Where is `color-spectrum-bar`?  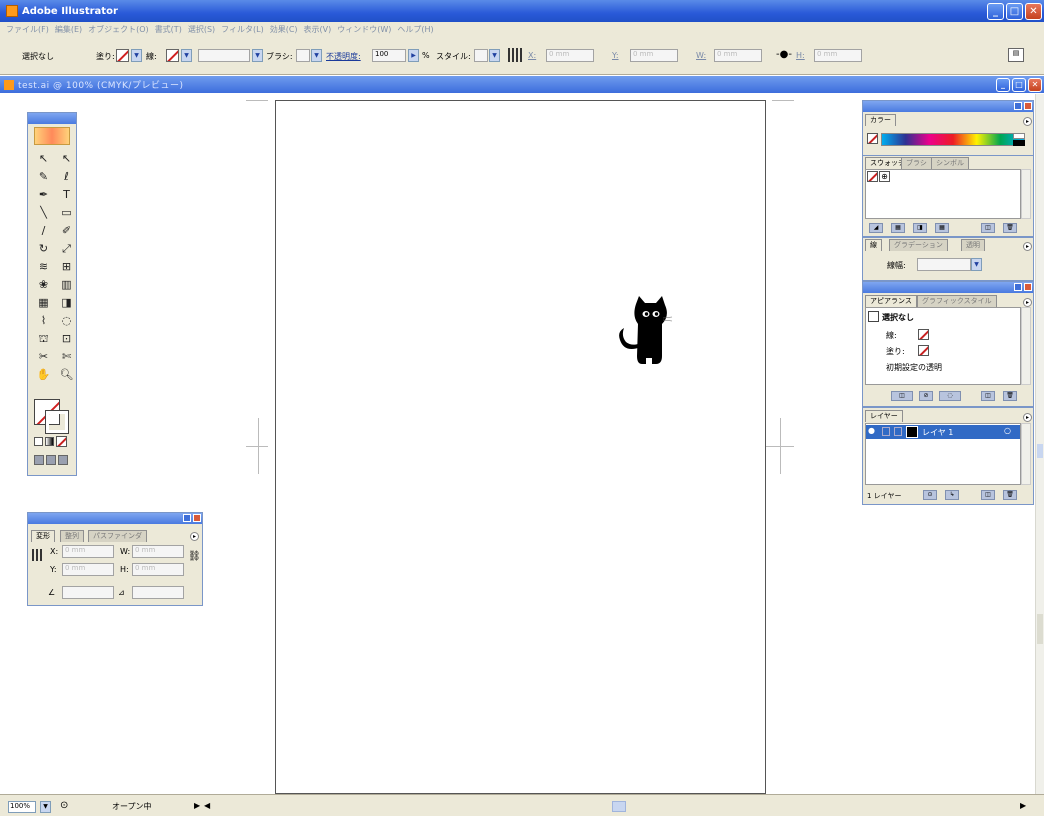 color-spectrum-bar is located at coordinates (953, 139).